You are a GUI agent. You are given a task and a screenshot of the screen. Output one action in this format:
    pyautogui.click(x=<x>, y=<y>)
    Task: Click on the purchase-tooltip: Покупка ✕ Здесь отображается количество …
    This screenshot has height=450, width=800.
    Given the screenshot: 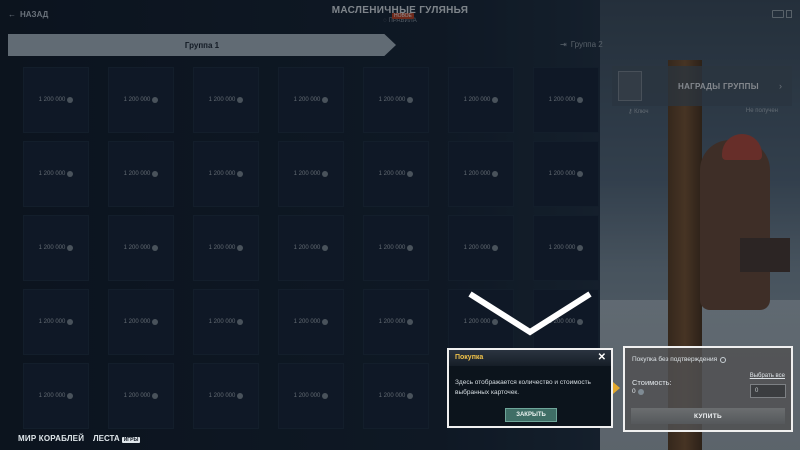 What is the action you would take?
    pyautogui.click(x=530, y=388)
    